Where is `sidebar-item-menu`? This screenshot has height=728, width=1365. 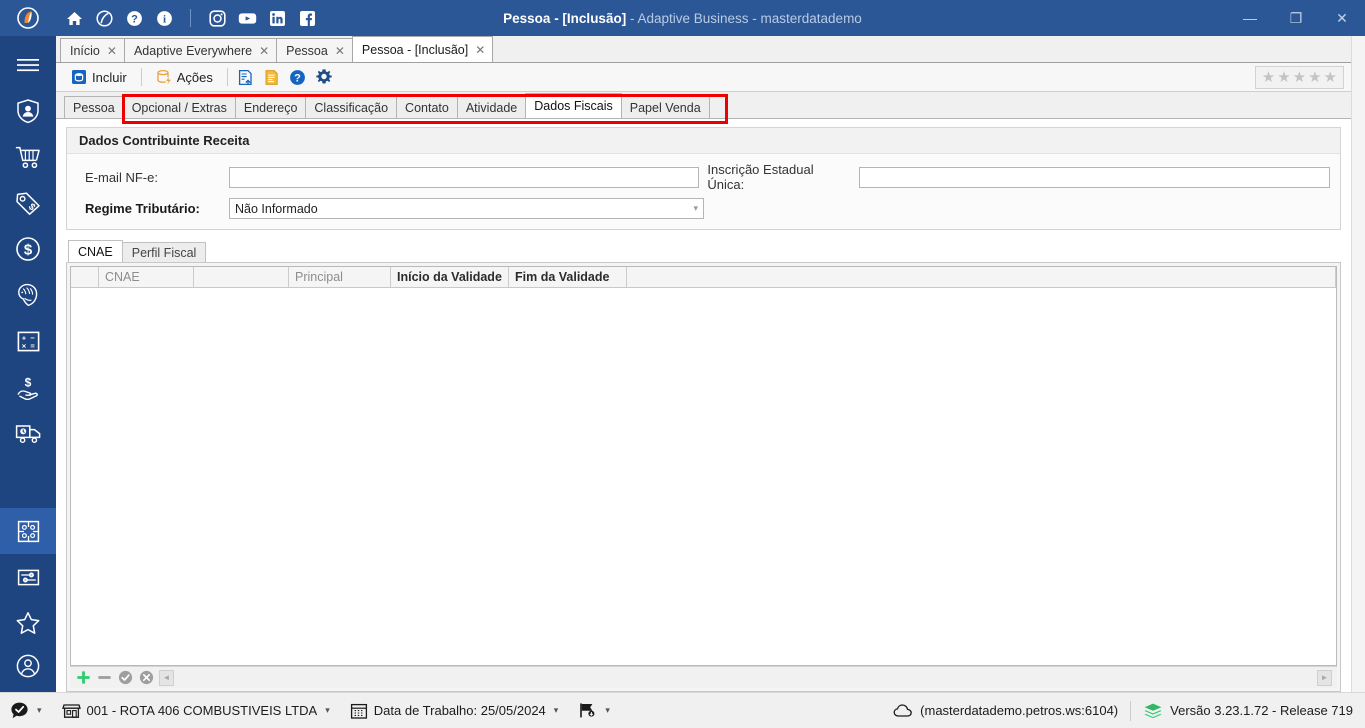
sidebar-item-menu is located at coordinates (28, 65).